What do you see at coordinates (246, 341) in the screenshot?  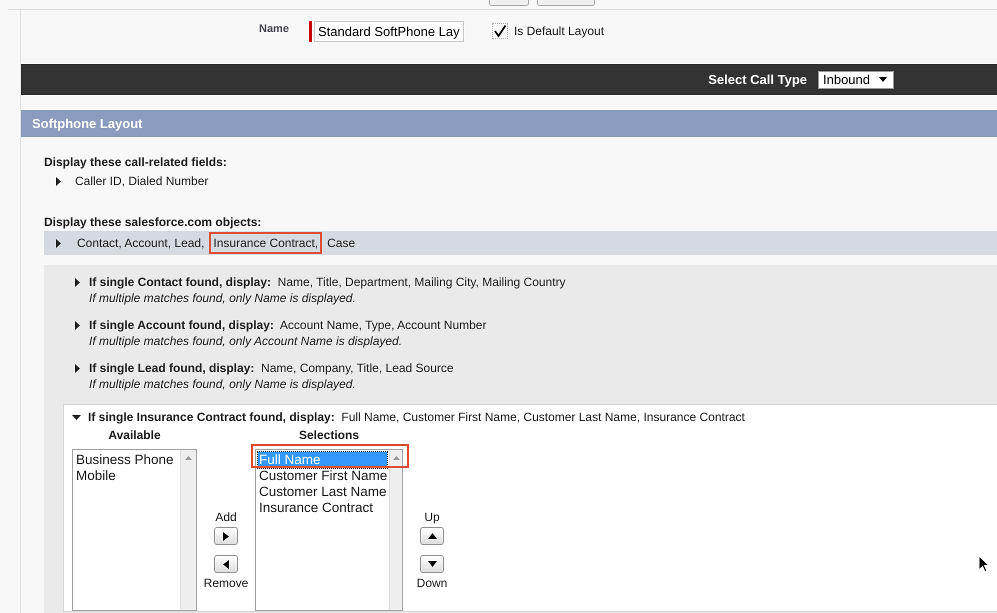 I see `rule-note: If multiple matches found, only Account Name is displayed.` at bounding box center [246, 341].